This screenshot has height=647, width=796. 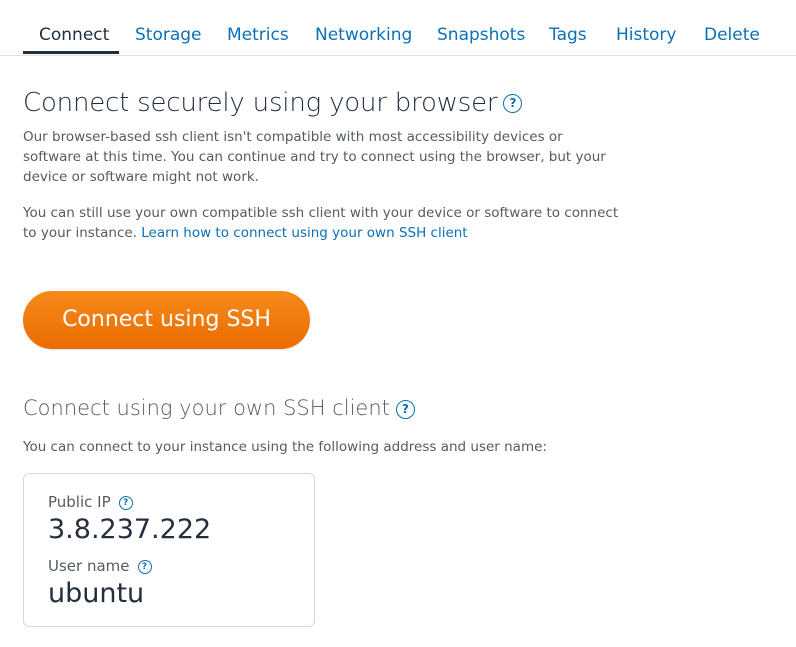 I want to click on active-tab-indicator, so click(x=71, y=52).